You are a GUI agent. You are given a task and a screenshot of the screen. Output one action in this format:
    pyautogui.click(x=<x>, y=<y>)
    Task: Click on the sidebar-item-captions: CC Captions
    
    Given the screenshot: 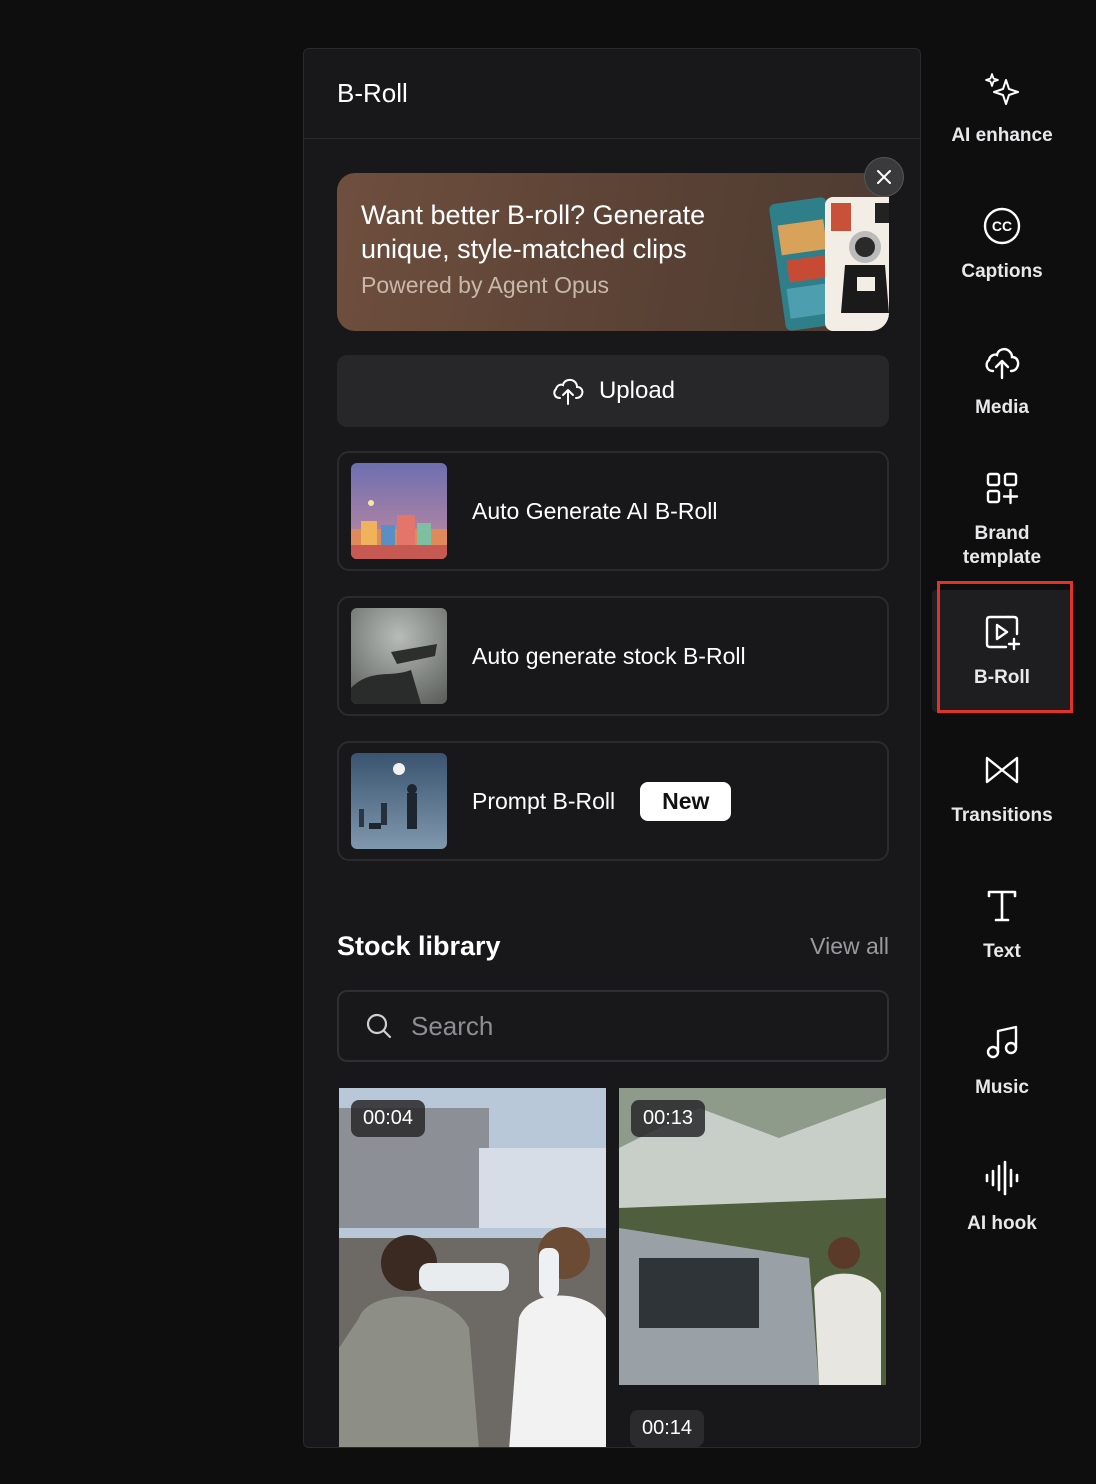 What is the action you would take?
    pyautogui.click(x=1002, y=245)
    